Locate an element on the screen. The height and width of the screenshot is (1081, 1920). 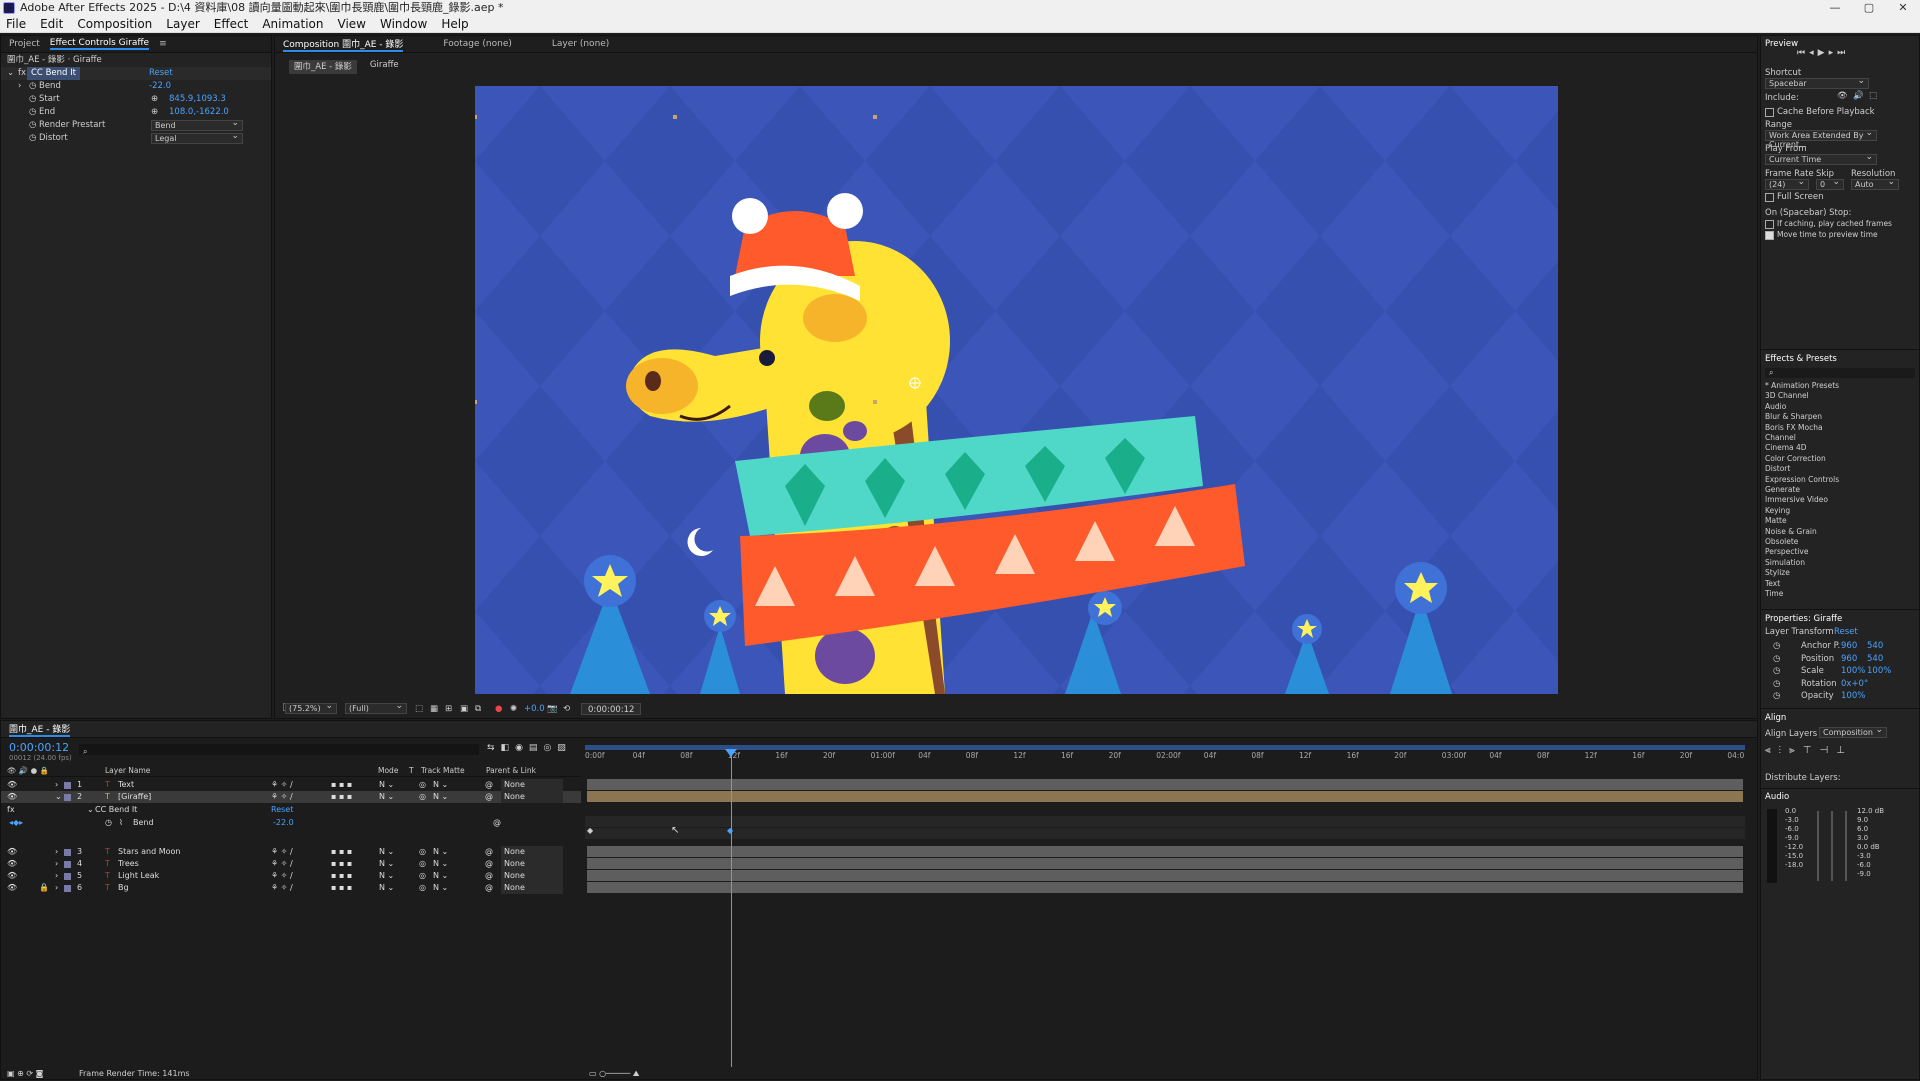
if-caching-checkbox is located at coordinates (1769, 224).